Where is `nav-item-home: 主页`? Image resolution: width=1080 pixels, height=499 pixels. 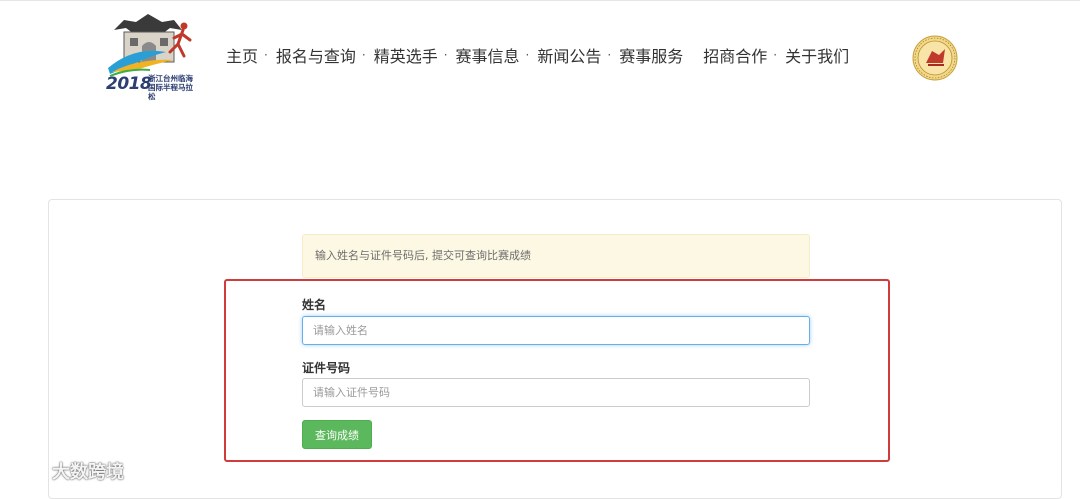
nav-item-home: 主页 is located at coordinates (242, 55).